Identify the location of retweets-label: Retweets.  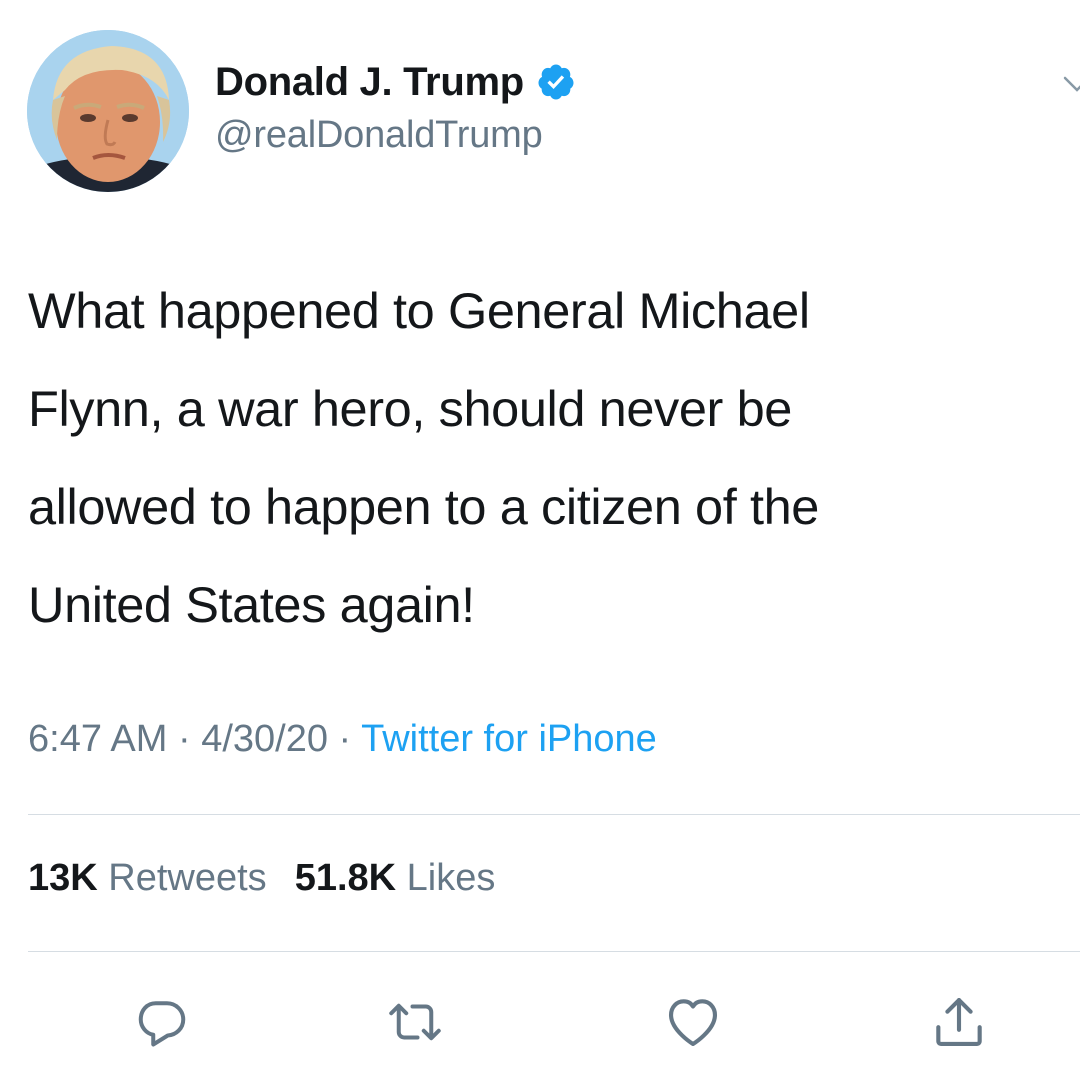
(187, 878).